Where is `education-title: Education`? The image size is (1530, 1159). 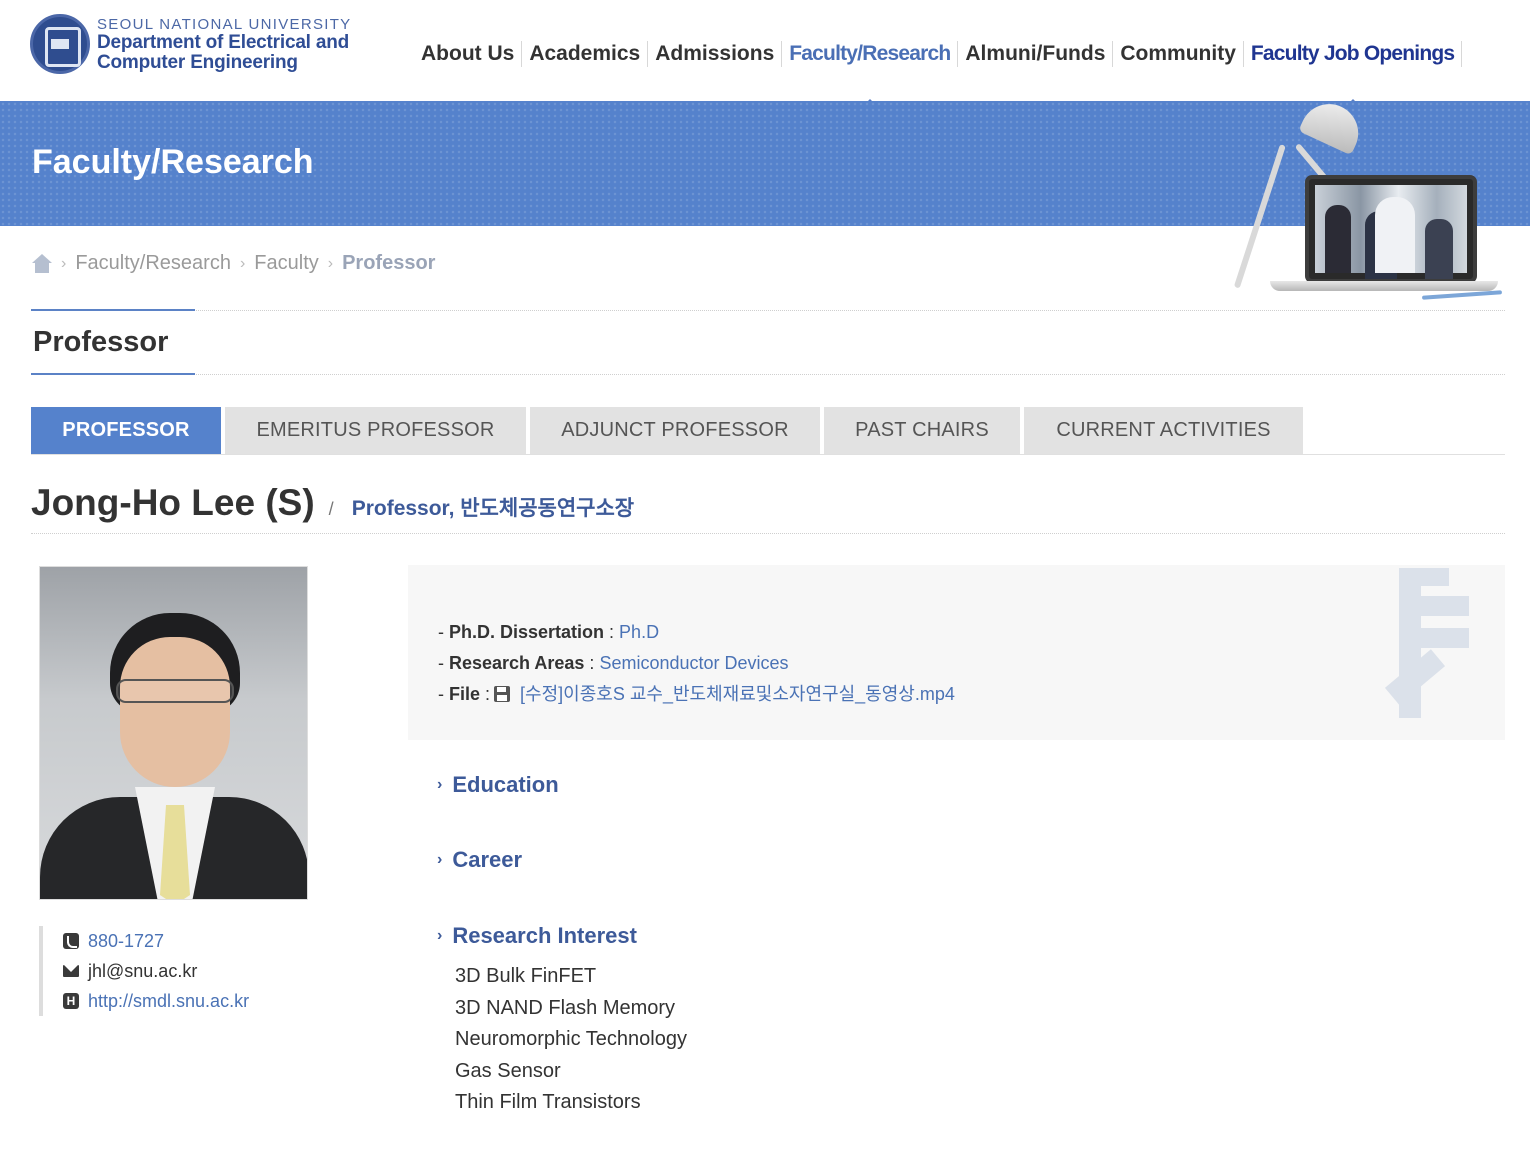 education-title: Education is located at coordinates (505, 784).